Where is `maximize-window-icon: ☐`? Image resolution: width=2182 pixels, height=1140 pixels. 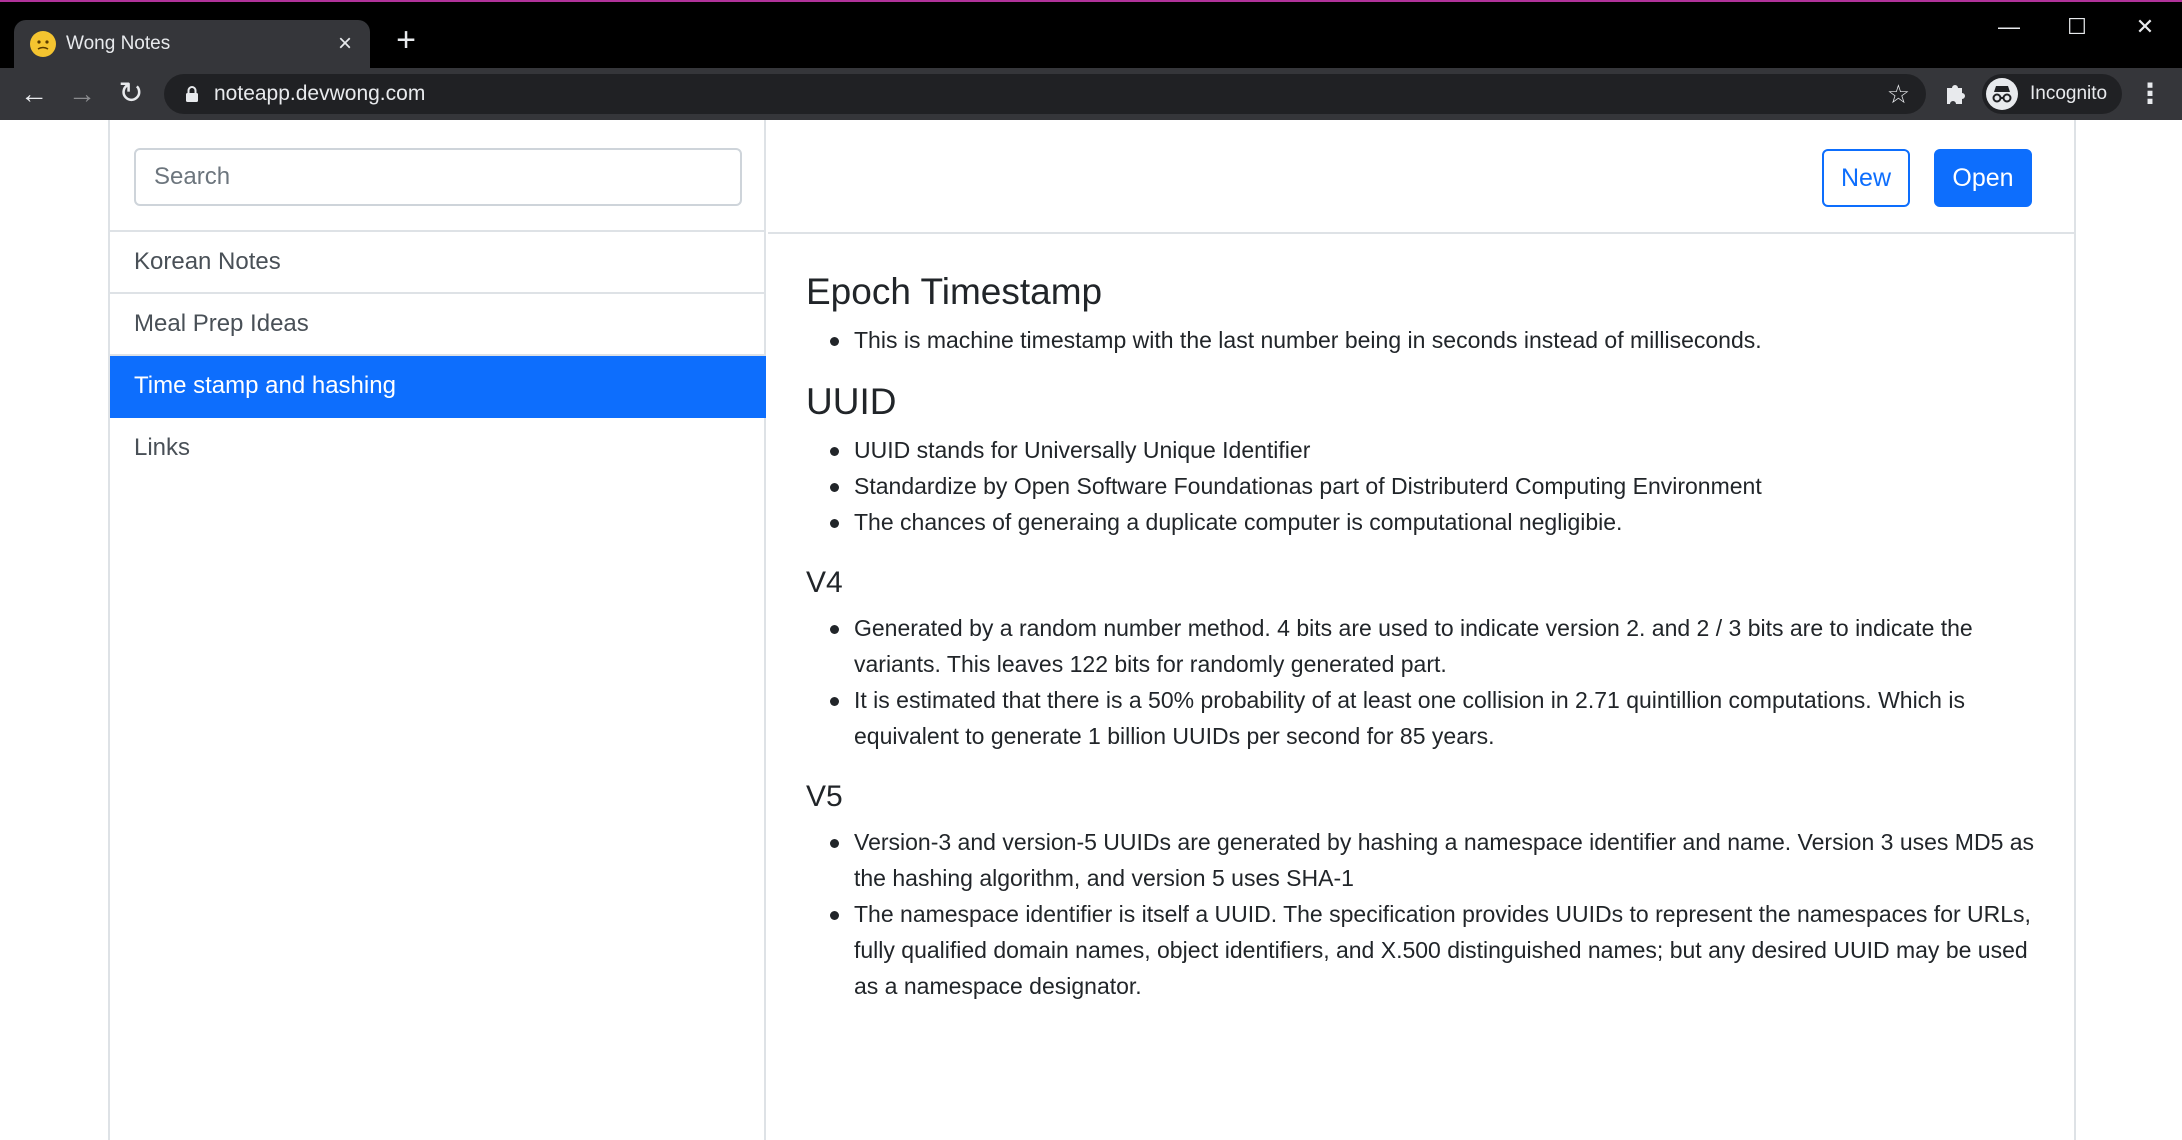
maximize-window-icon: ☐ is located at coordinates (2077, 27).